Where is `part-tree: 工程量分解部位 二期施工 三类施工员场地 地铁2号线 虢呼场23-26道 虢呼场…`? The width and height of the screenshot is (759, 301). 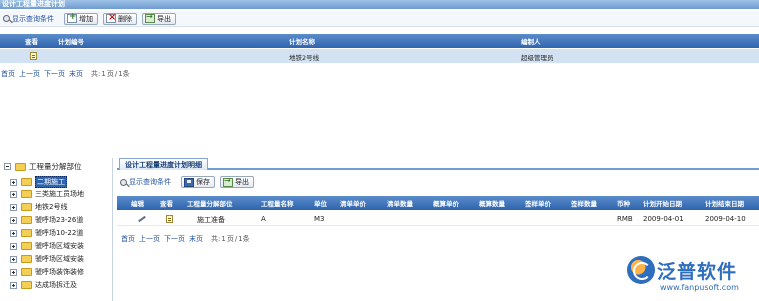
part-tree: 工程量分解部位 二期施工 三类施工员场地 地铁2号线 虢呼场23-26道 虢呼场… is located at coordinates (56, 229).